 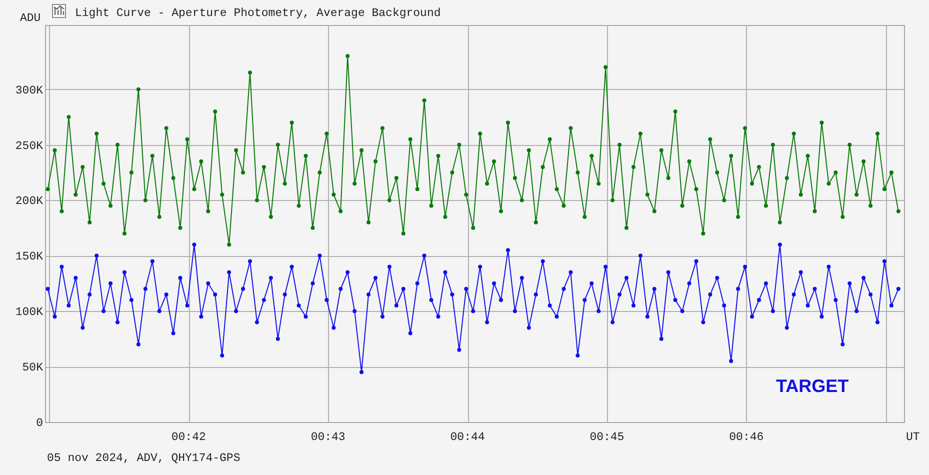 What do you see at coordinates (188, 437) in the screenshot?
I see `tick-label: 00:42` at bounding box center [188, 437].